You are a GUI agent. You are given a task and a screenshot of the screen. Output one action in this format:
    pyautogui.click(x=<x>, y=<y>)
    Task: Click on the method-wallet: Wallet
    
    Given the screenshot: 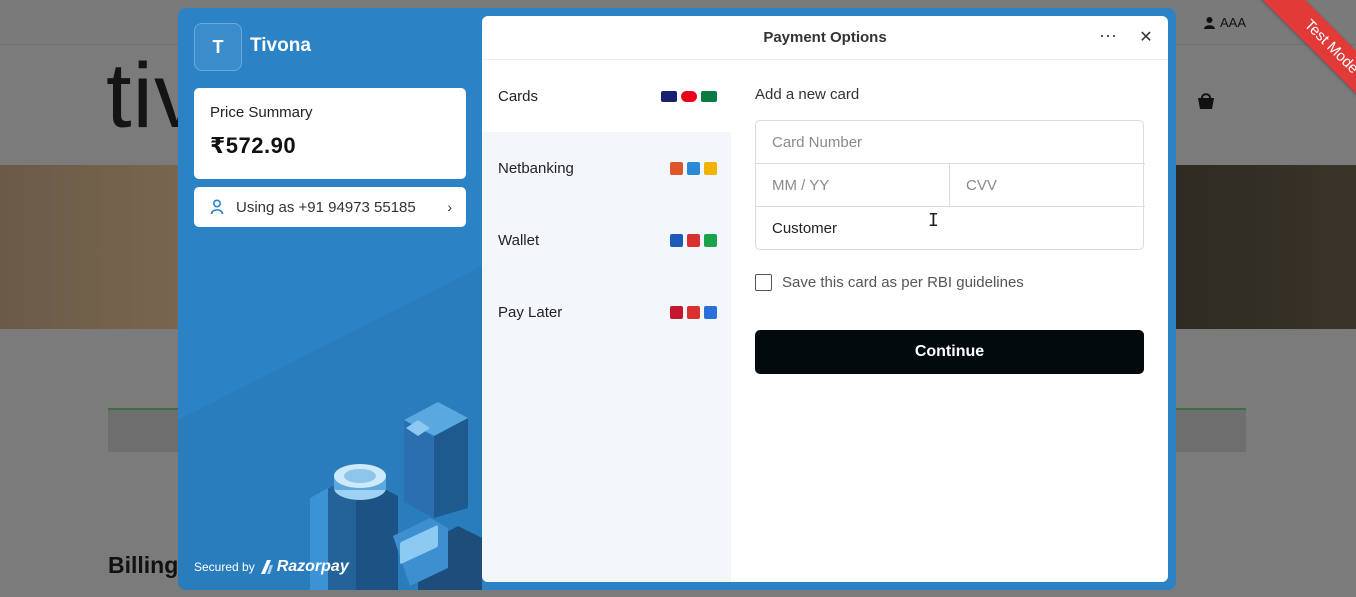 What is the action you would take?
    pyautogui.click(x=606, y=240)
    